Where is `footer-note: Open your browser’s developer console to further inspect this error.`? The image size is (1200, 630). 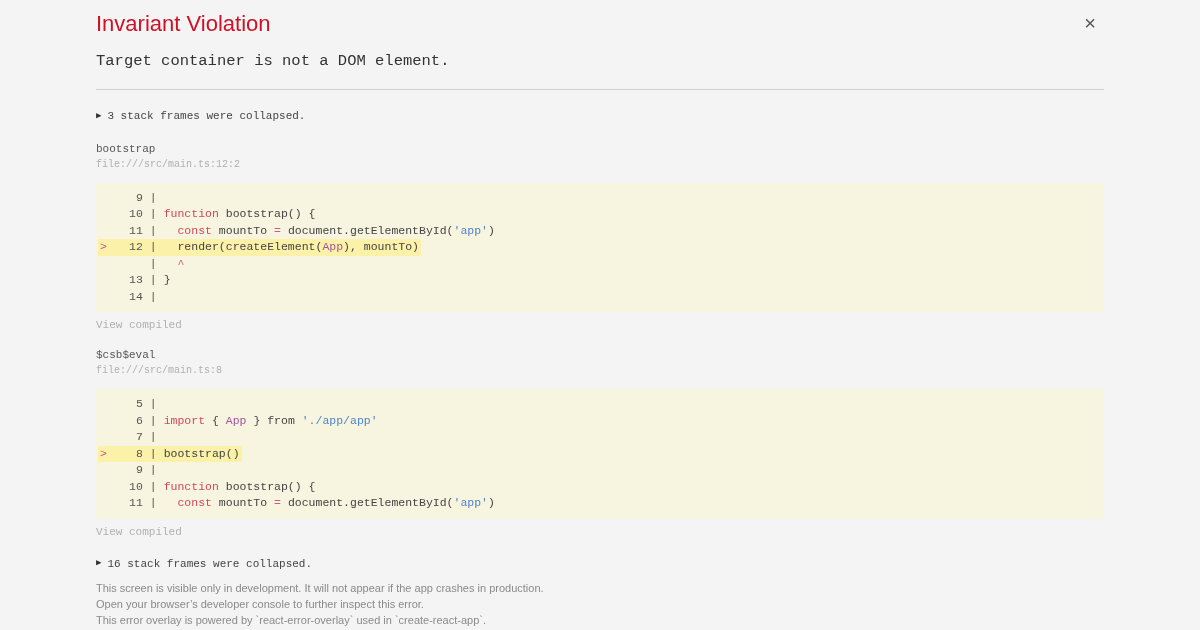
footer-note: Open your browser’s developer console to further inspect this error. is located at coordinates (260, 604).